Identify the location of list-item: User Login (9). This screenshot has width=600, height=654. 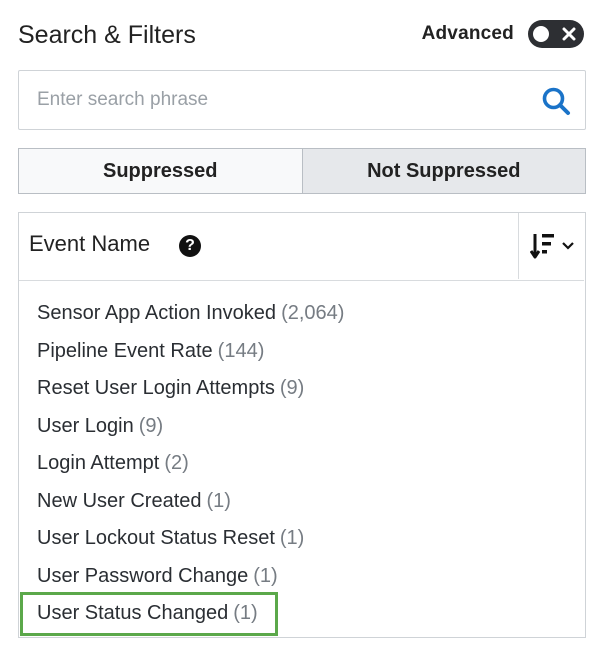
(301, 427).